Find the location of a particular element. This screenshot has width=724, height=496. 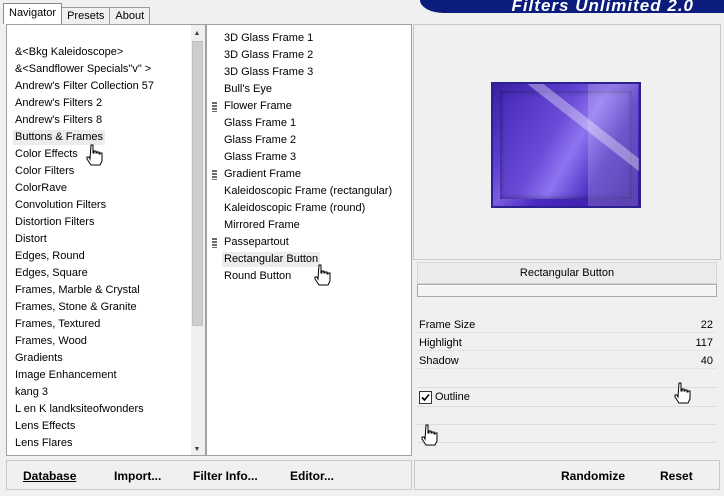

filter-item: Glass Frame 3 is located at coordinates (260, 157).